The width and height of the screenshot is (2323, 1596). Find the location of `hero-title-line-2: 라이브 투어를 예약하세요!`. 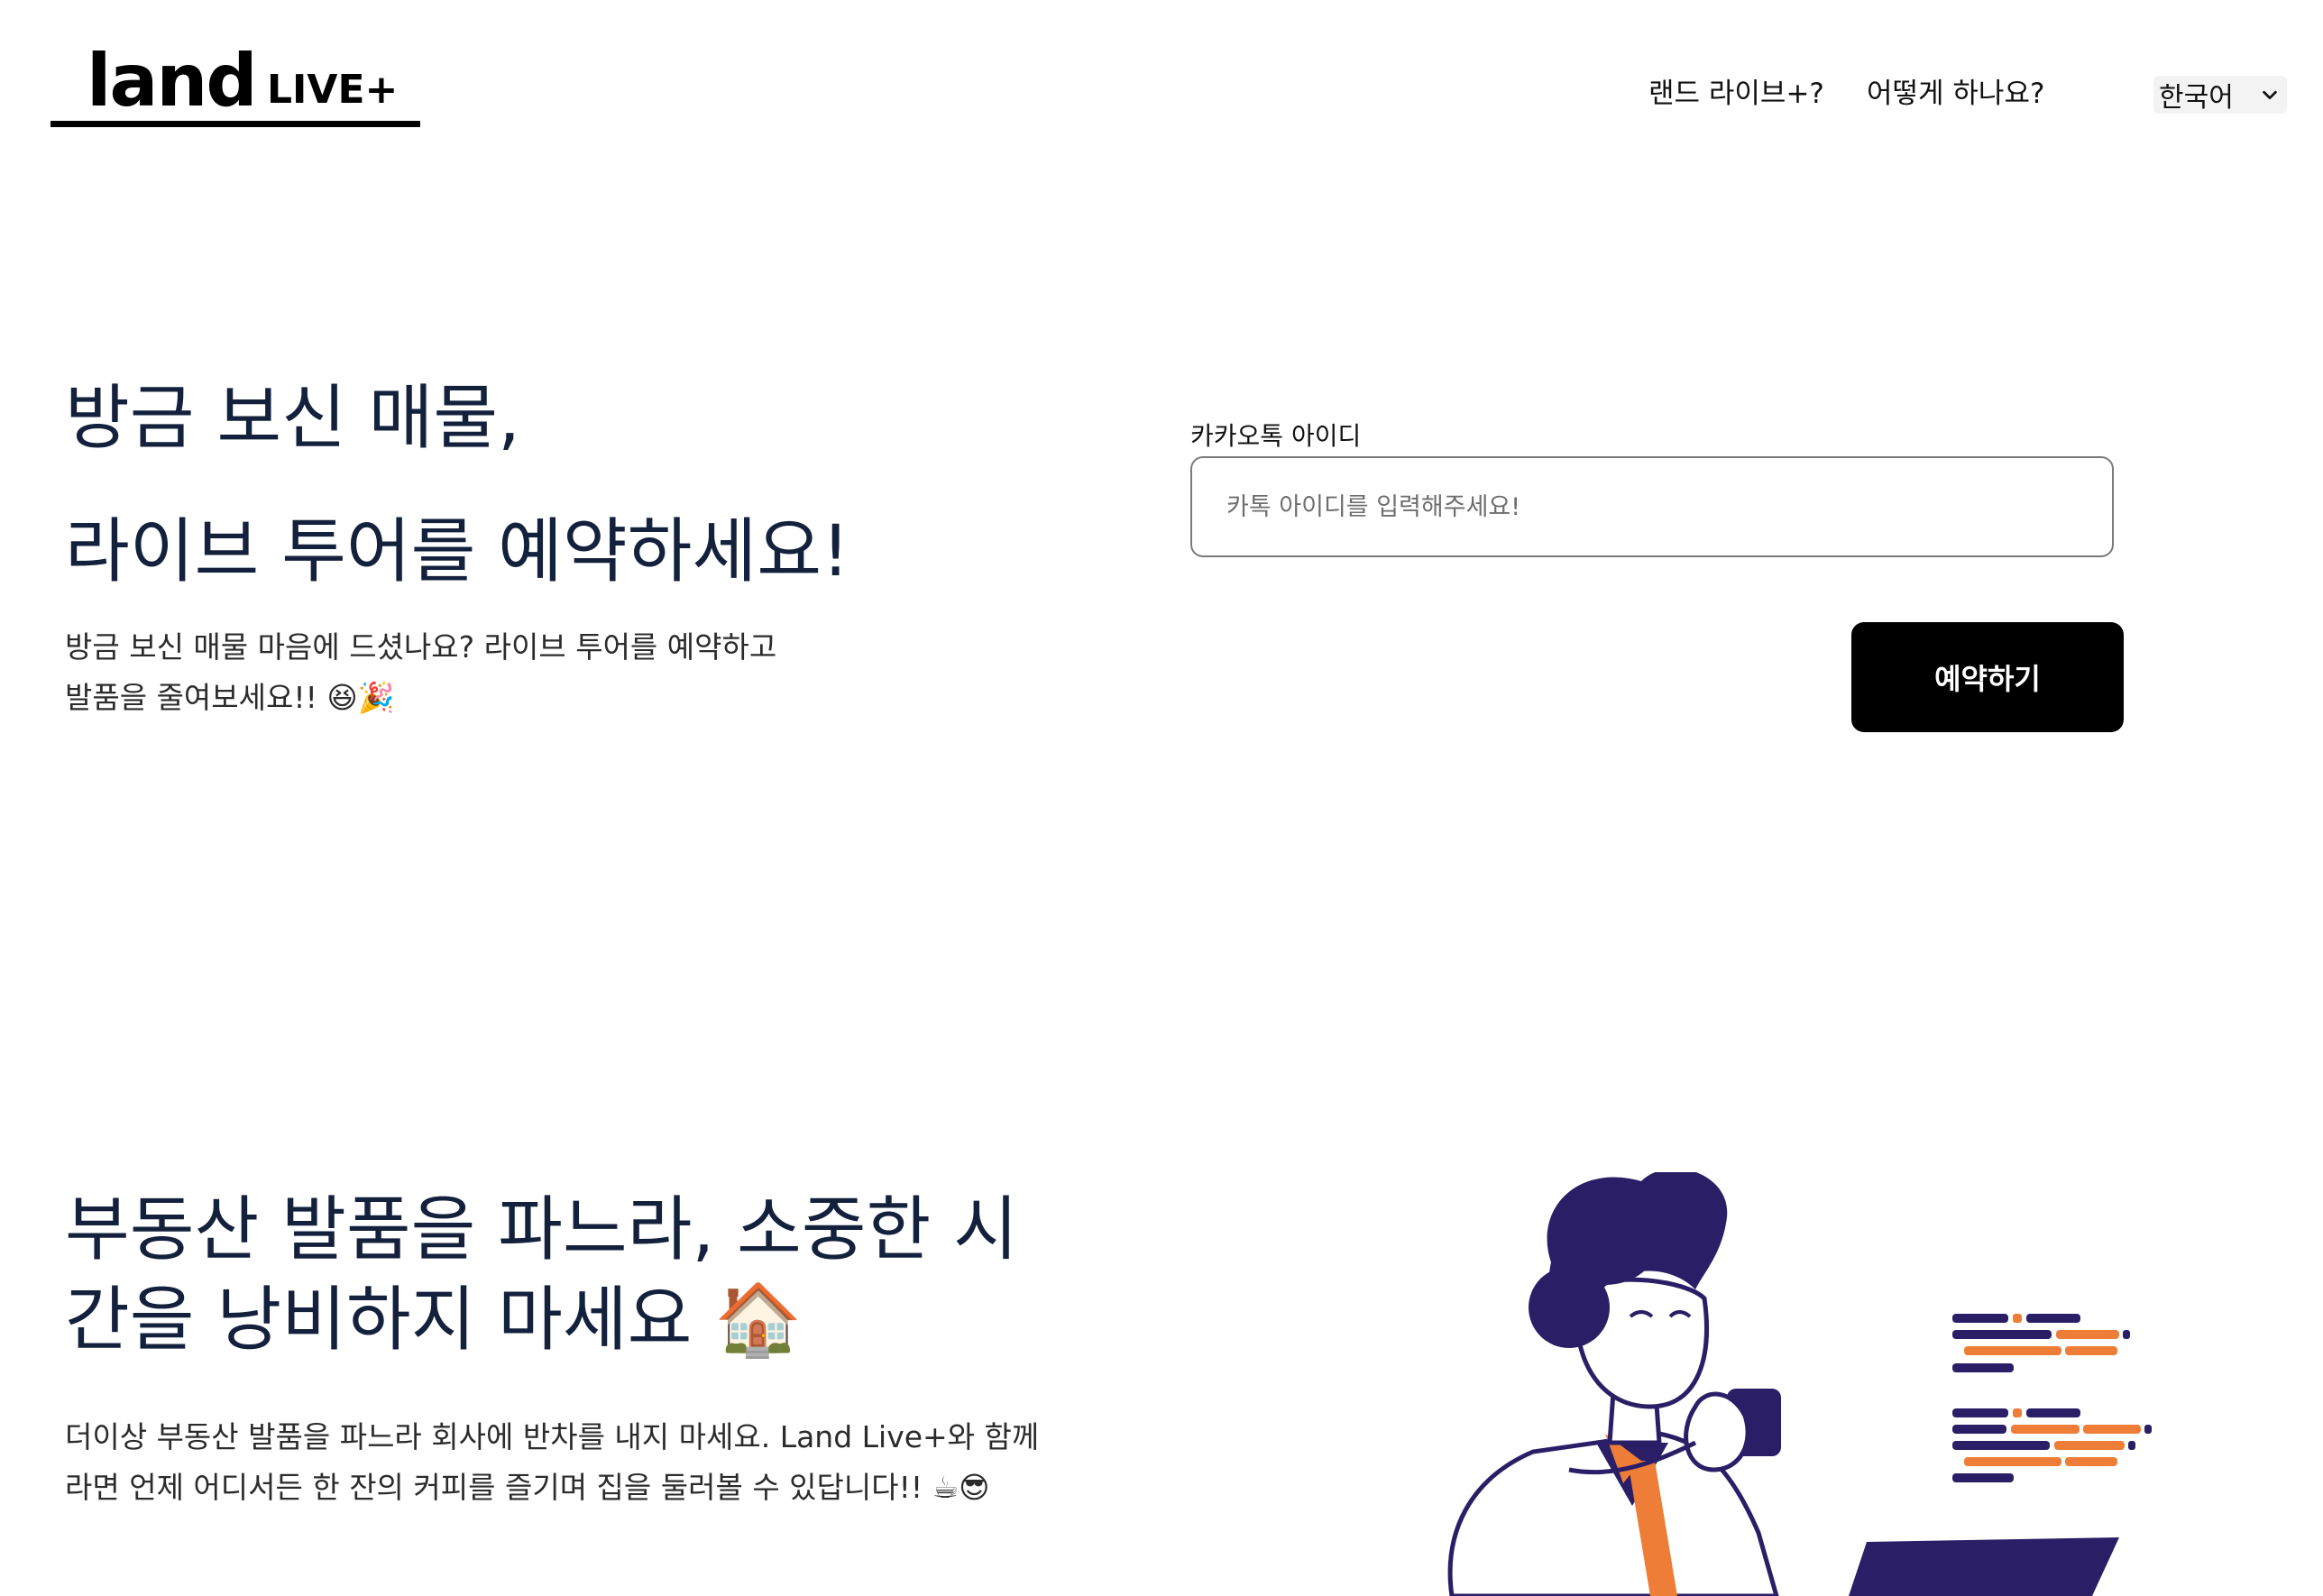

hero-title-line-2: 라이브 투어를 예약하세요! is located at coordinates (458, 551).